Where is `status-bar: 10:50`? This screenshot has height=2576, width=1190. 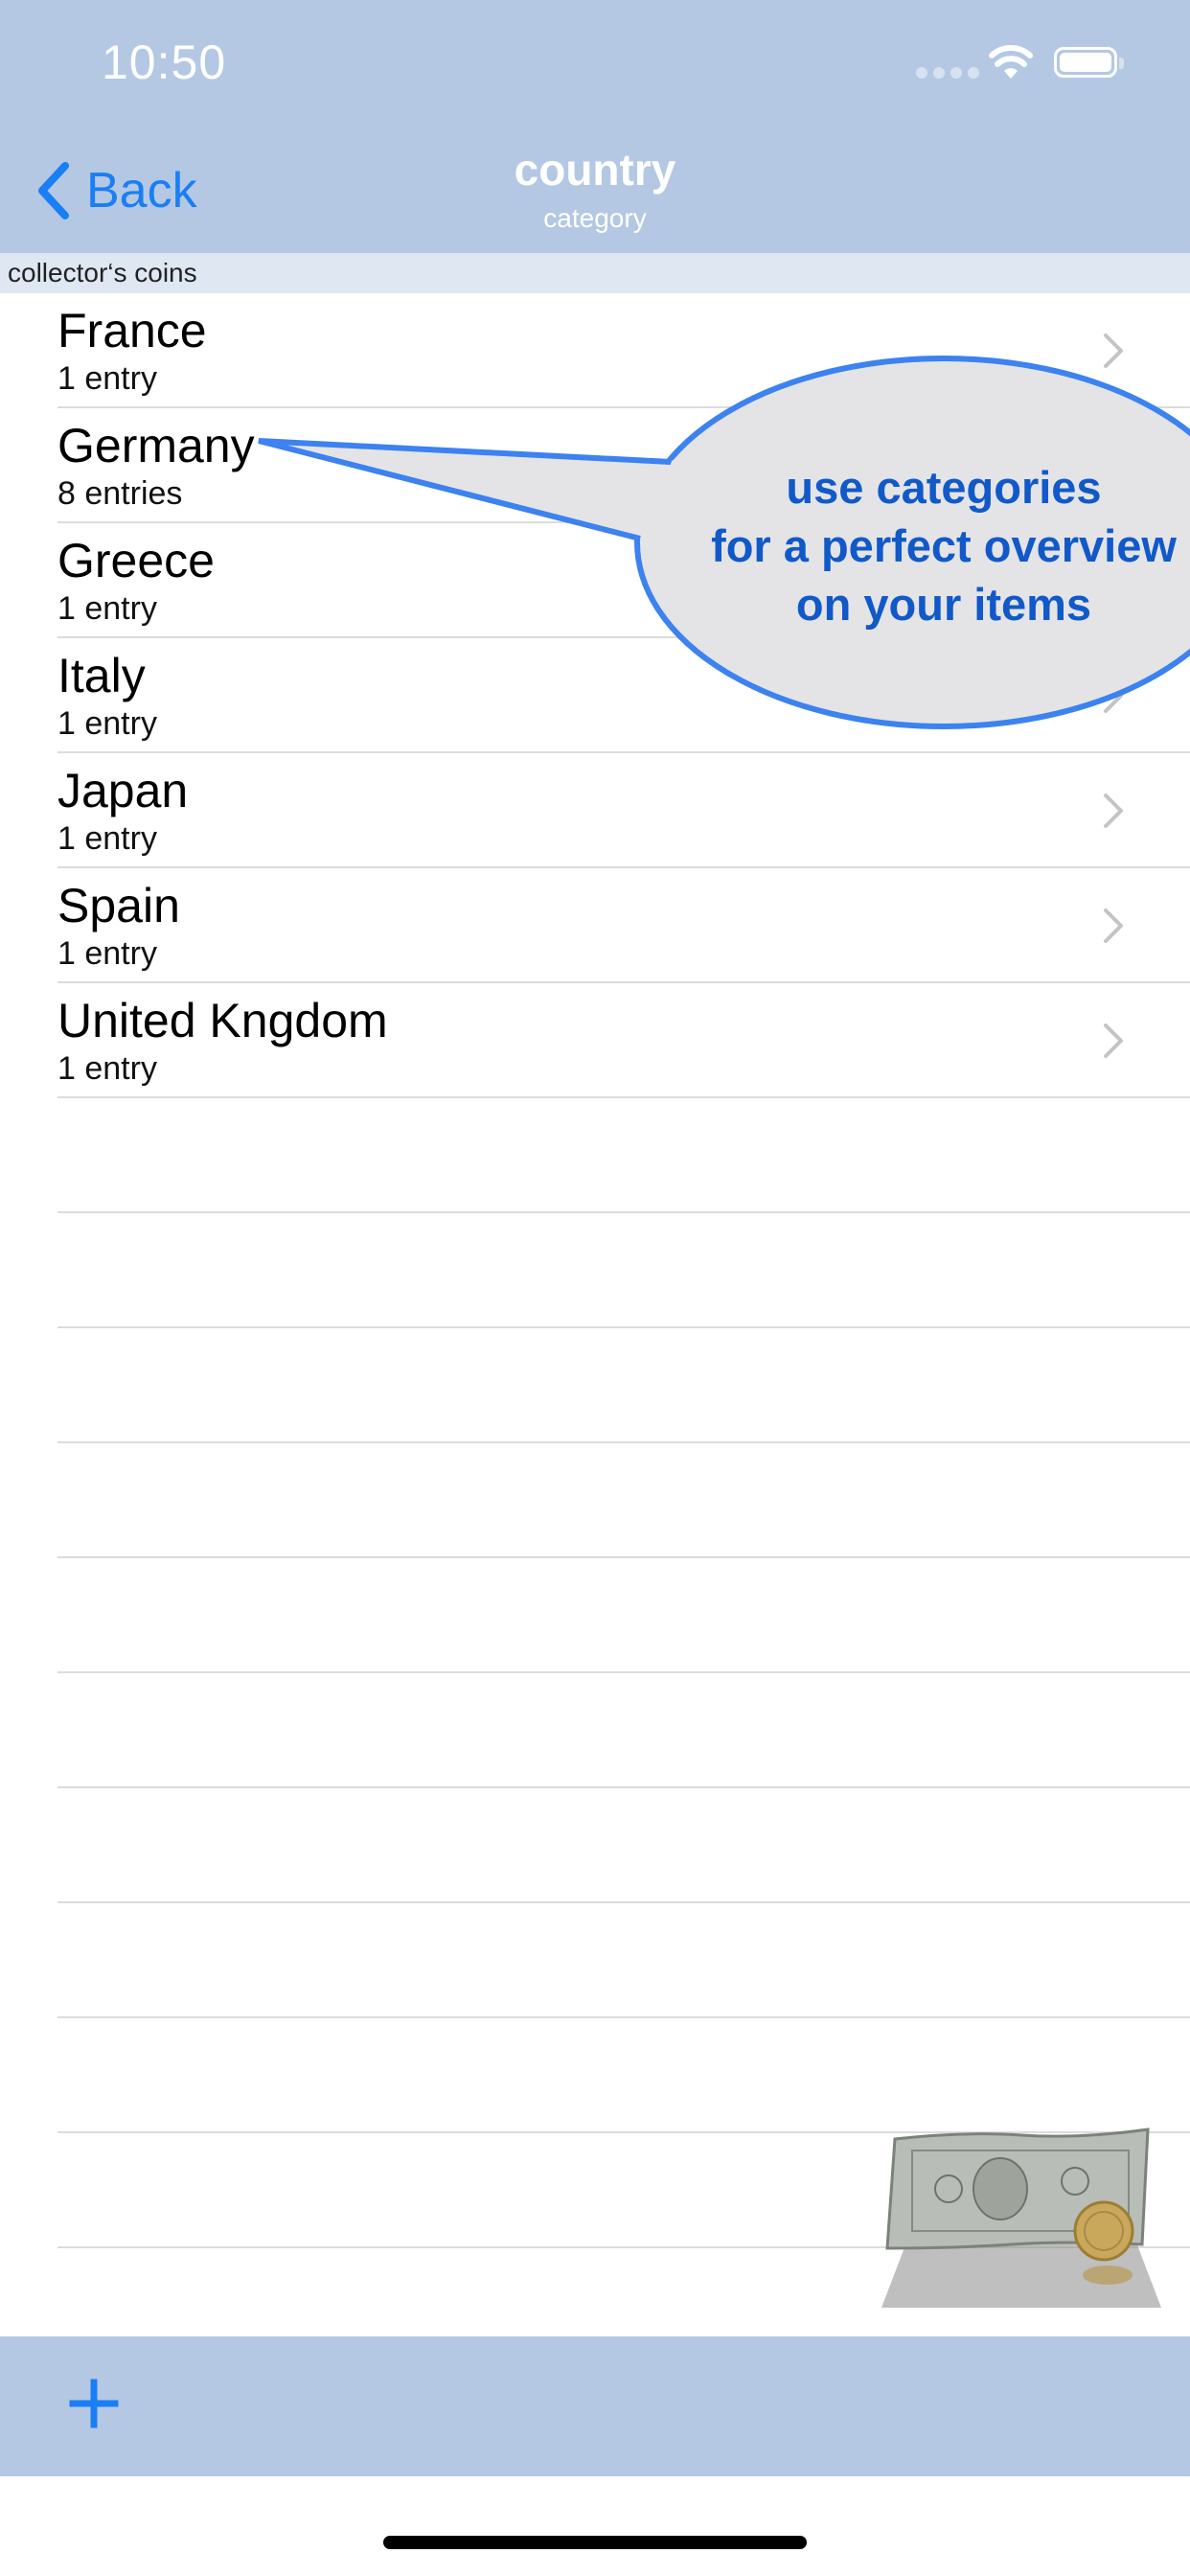 status-bar: 10:50 is located at coordinates (595, 63).